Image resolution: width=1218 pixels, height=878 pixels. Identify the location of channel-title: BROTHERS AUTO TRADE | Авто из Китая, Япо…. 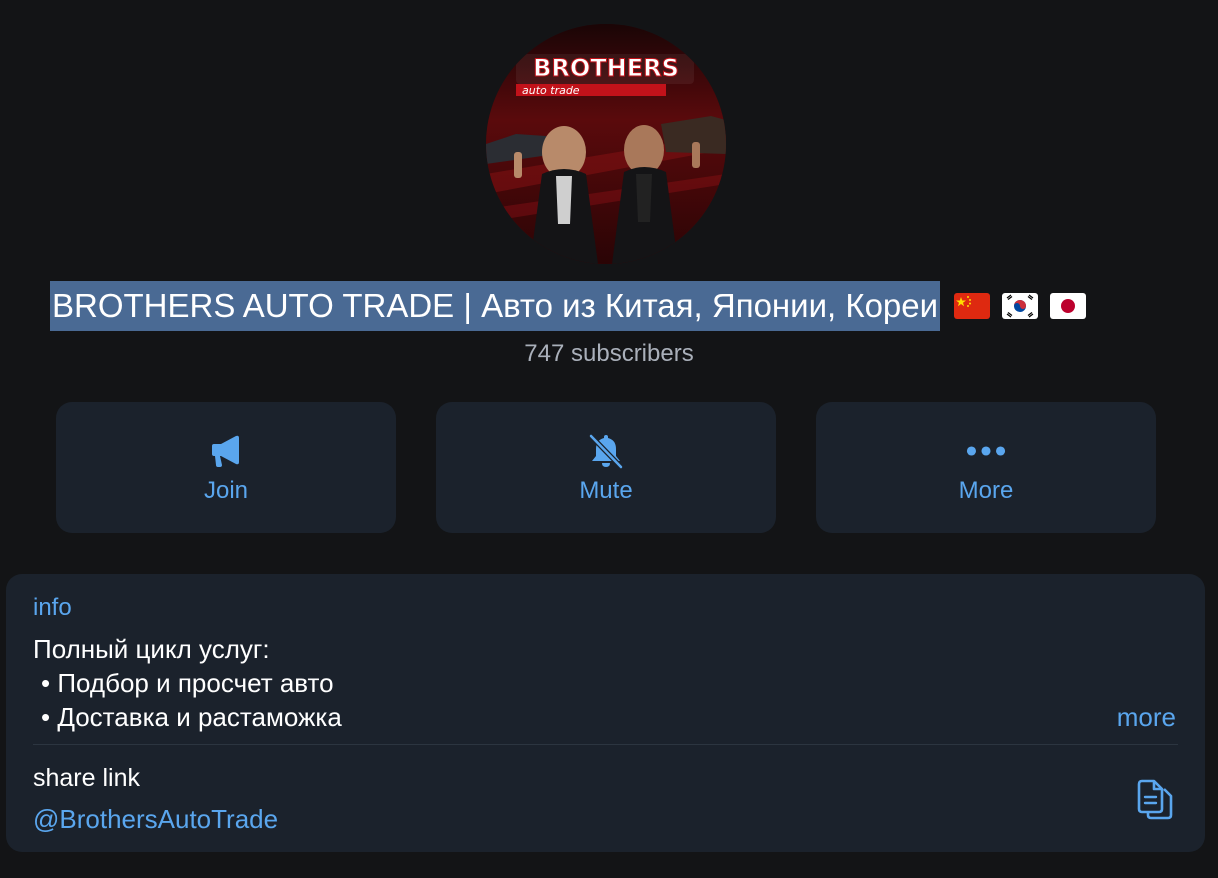
(495, 306).